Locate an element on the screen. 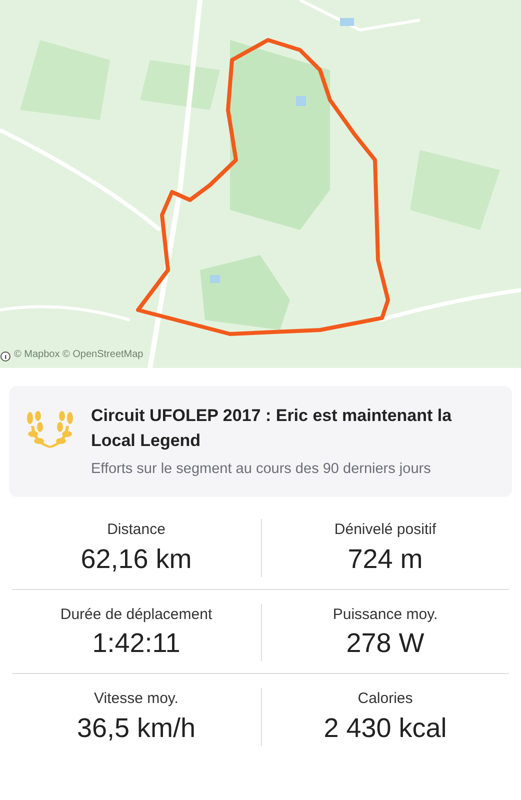 This screenshot has width=521, height=800. stat-label: Dénivelé positif is located at coordinates (385, 530).